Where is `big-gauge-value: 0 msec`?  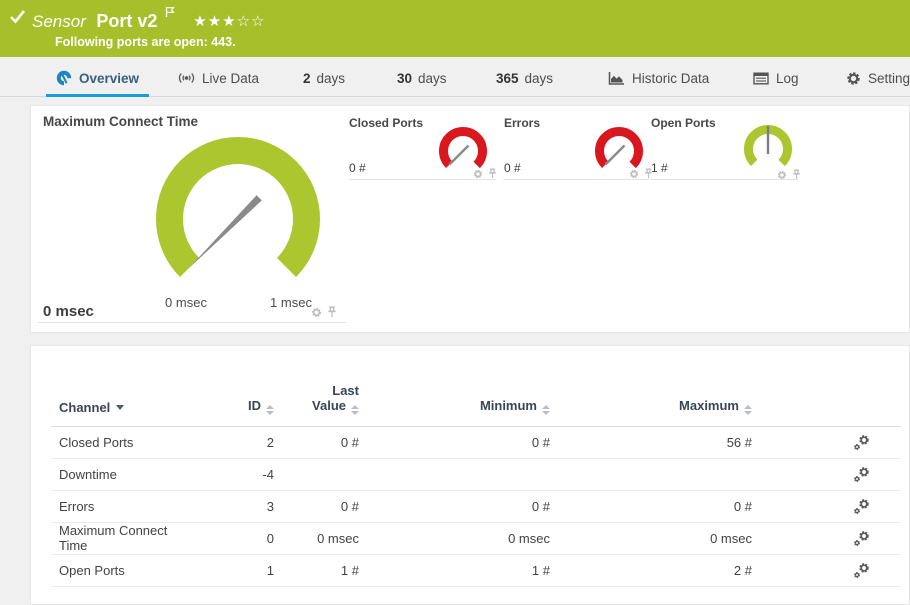 big-gauge-value: 0 msec is located at coordinates (68, 311).